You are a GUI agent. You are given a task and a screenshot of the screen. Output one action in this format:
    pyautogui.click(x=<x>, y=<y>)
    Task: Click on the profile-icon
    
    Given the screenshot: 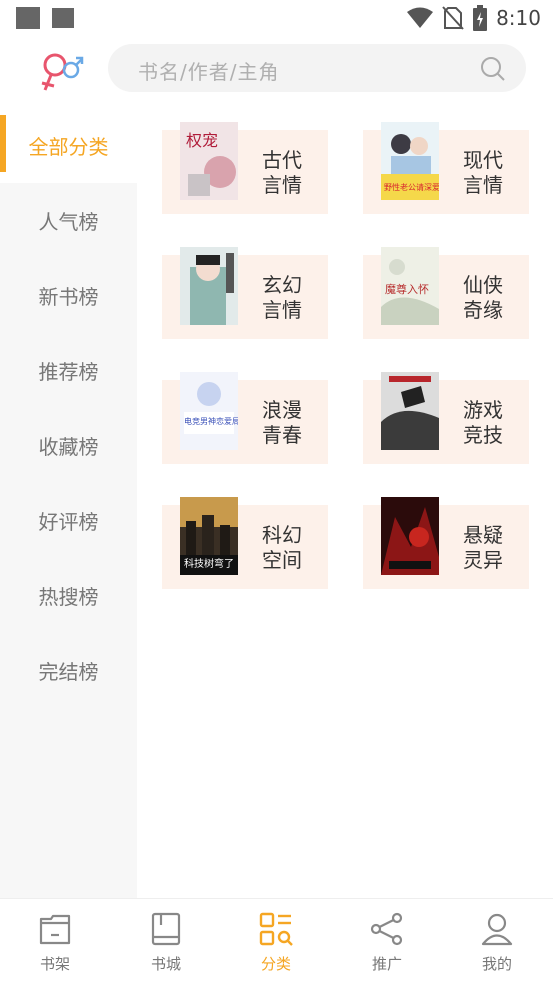 What is the action you would take?
    pyautogui.click(x=497, y=929)
    